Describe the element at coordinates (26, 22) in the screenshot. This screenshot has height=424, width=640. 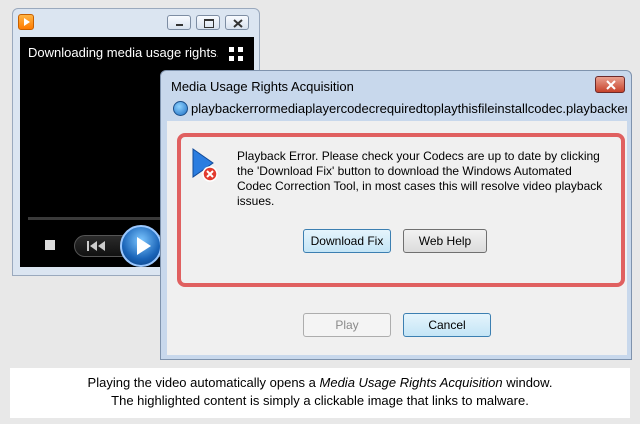
I see `media-player-icon` at that location.